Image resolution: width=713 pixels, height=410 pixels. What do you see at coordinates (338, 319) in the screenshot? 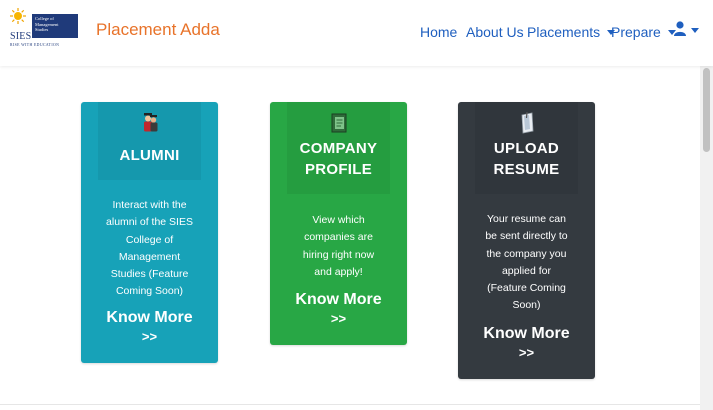
I see `company-know-more-arrows: >>` at bounding box center [338, 319].